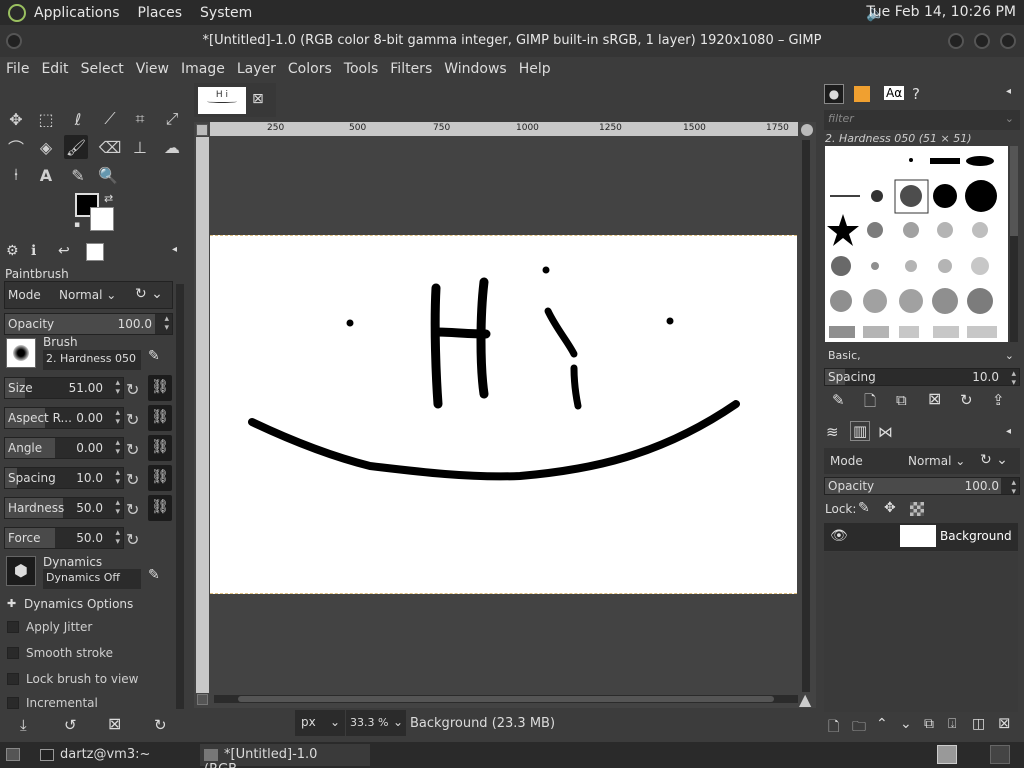 Image resolution: width=1024 pixels, height=768 pixels. I want to click on lasso-tool-icon: ℓ, so click(78, 119).